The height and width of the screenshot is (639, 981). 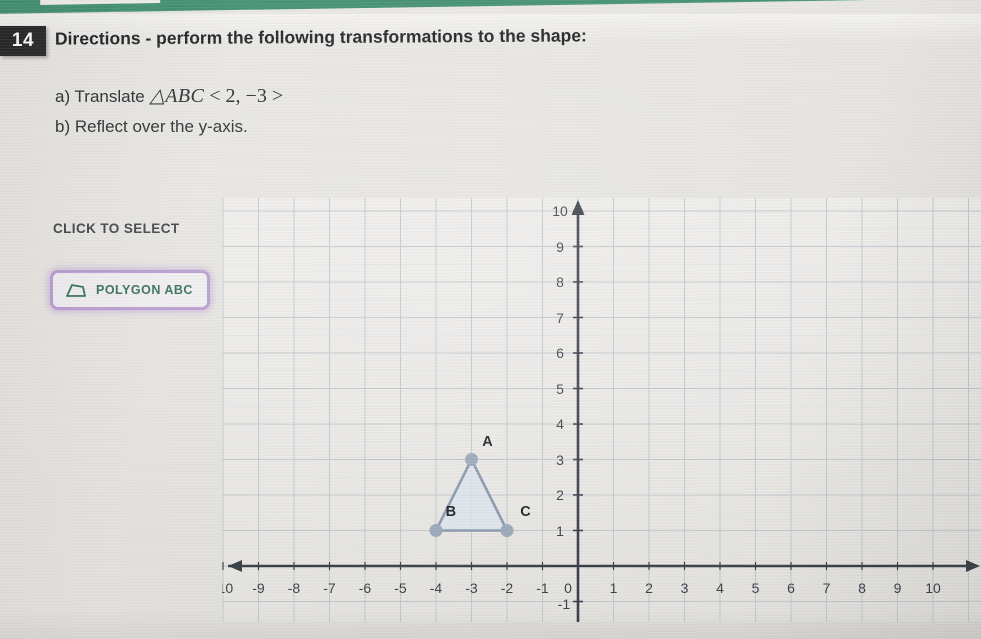 I want to click on x-axis-tick-label--2: -2, so click(x=507, y=588).